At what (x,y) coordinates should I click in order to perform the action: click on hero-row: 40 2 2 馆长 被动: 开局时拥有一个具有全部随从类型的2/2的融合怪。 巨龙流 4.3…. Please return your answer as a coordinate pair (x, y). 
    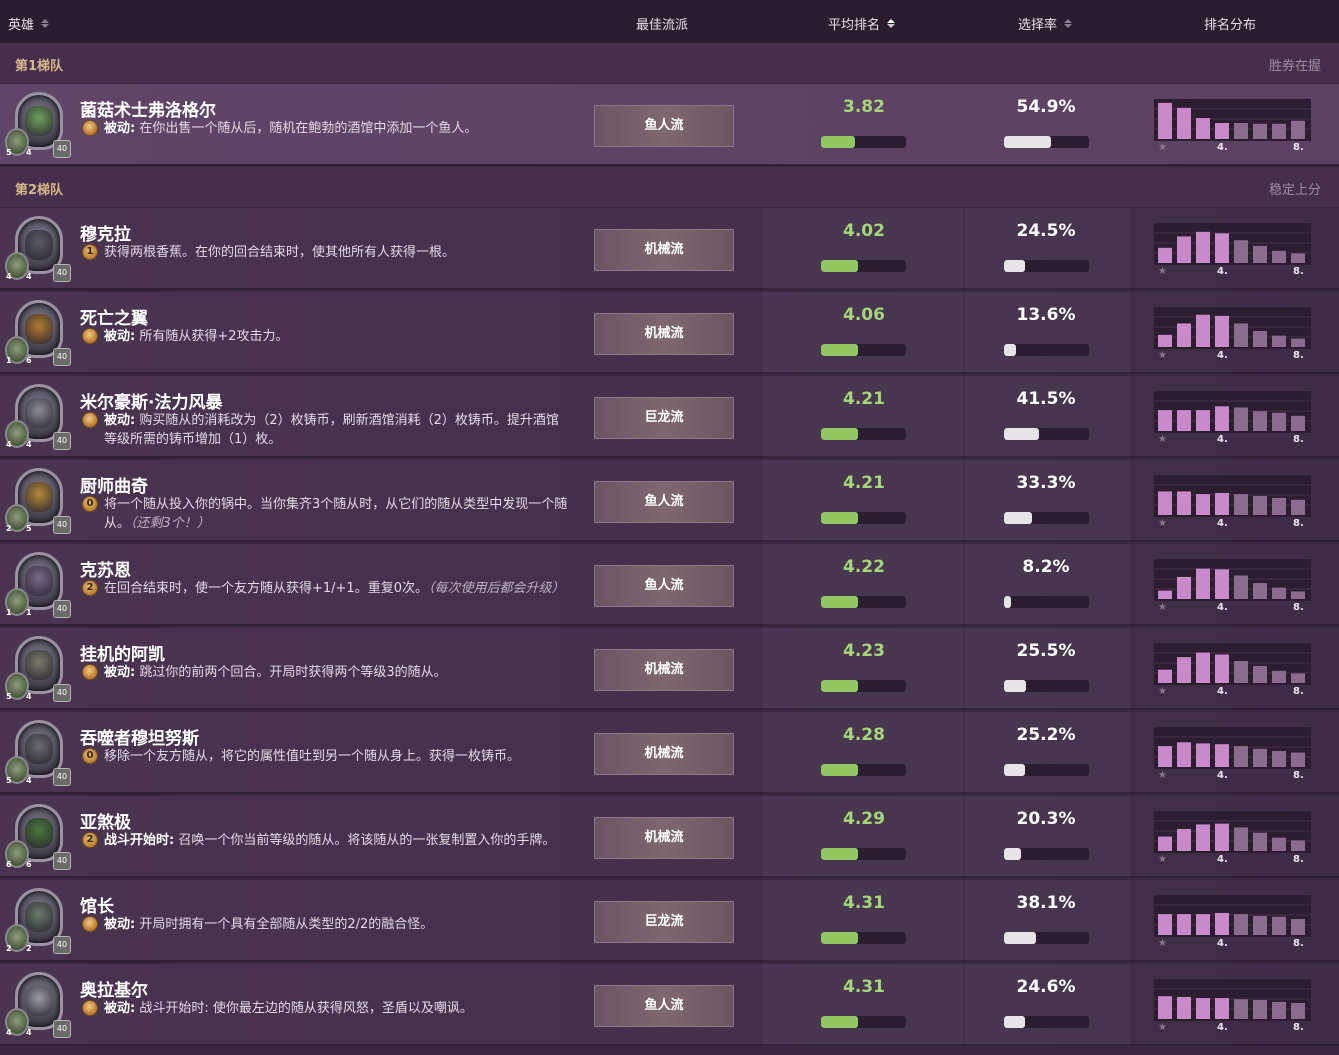
    Looking at the image, I should click on (669, 921).